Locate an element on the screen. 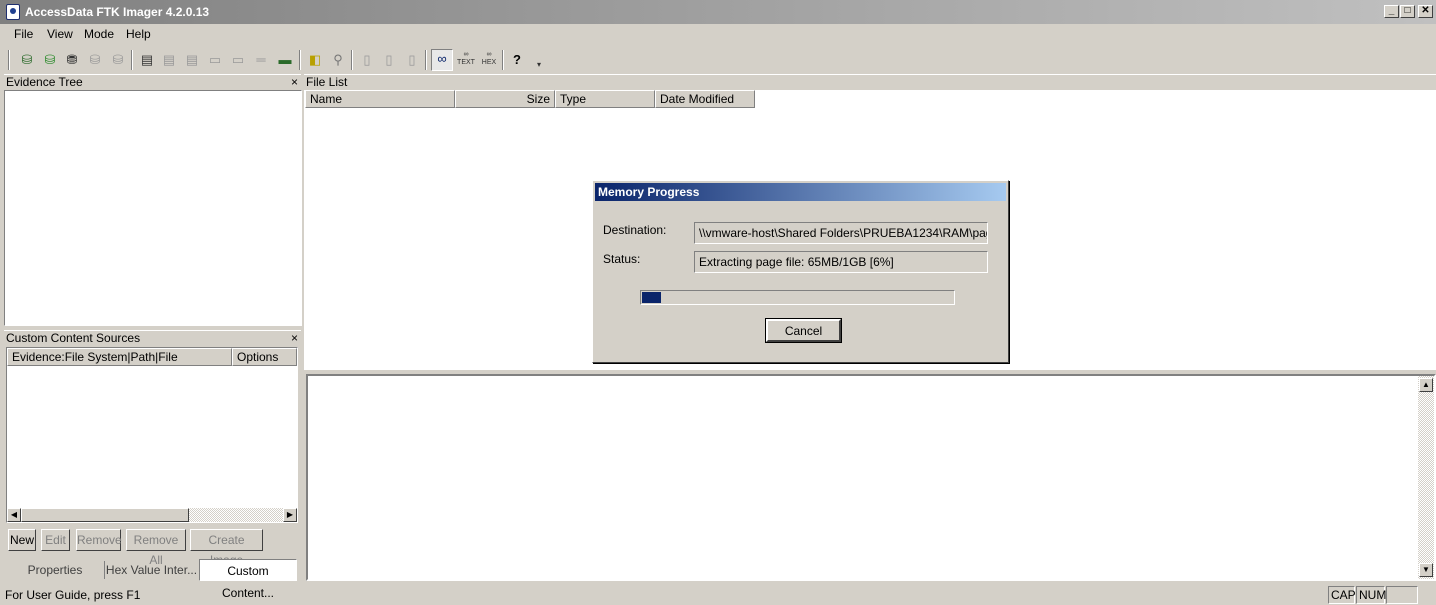 The width and height of the screenshot is (1436, 605). file-hex-icon: ▯ is located at coordinates (412, 60).